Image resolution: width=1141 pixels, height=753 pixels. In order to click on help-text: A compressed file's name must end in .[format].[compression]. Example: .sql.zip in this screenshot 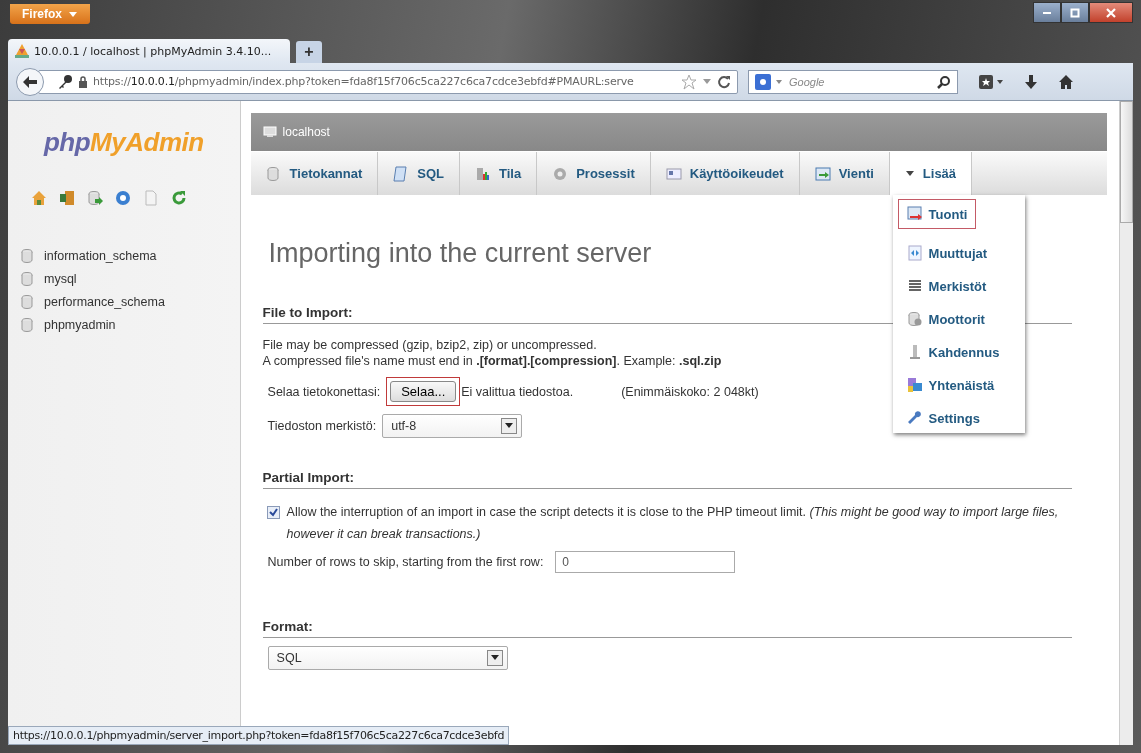, I will do `click(492, 361)`.